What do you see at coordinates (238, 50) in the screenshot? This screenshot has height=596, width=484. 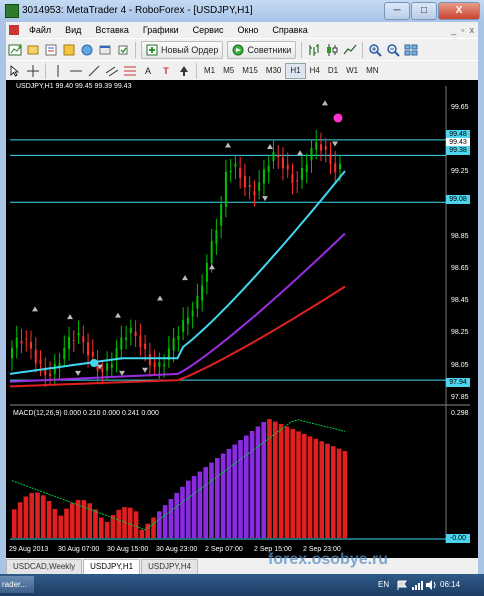 I see `expert-advisors-icon` at bounding box center [238, 50].